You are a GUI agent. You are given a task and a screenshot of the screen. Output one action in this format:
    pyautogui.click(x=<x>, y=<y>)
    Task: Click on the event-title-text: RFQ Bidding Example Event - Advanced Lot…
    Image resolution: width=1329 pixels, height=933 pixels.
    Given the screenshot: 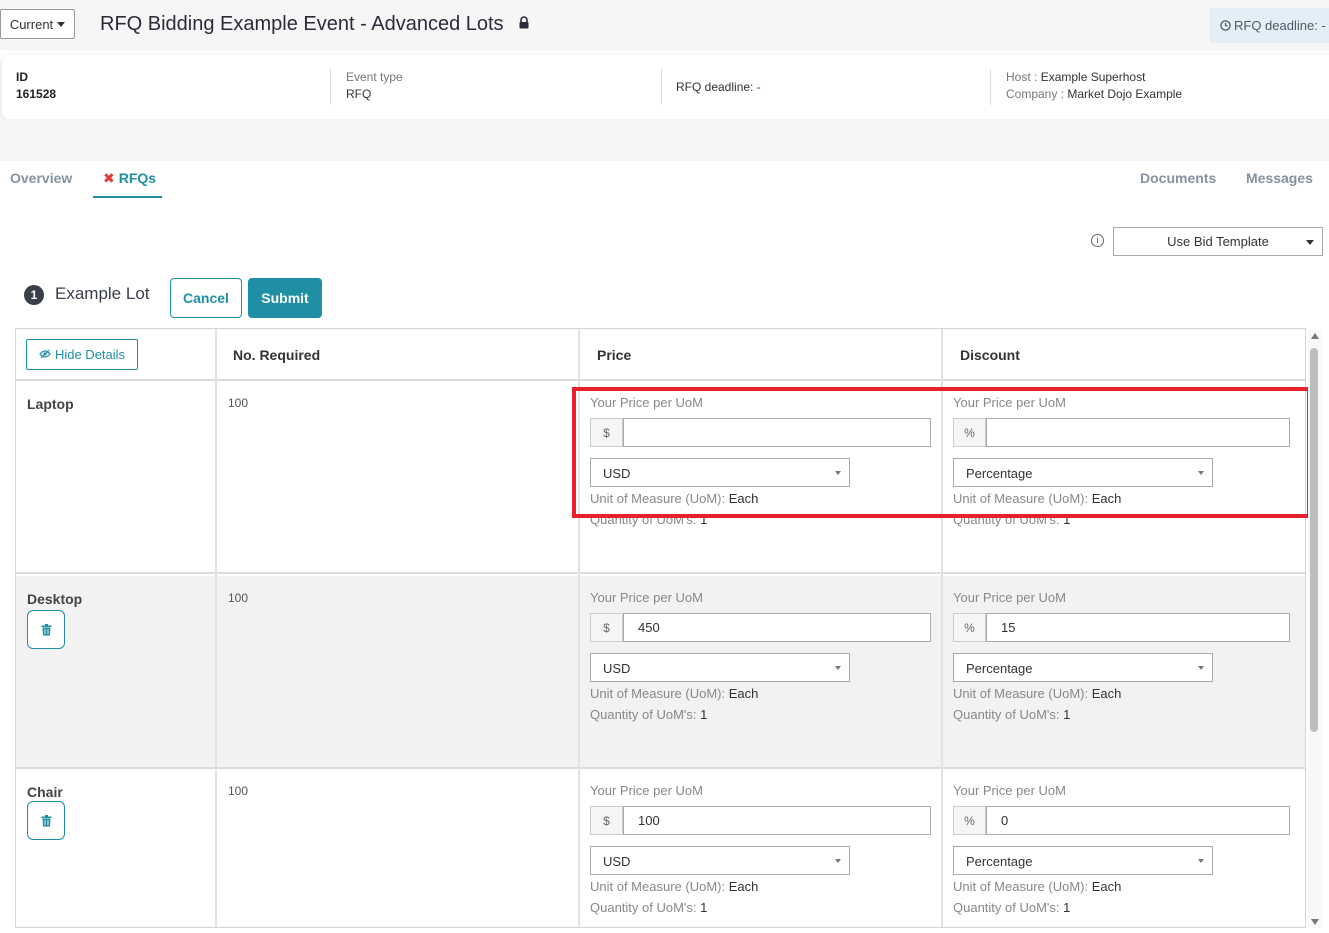 What is the action you would take?
    pyautogui.click(x=302, y=24)
    